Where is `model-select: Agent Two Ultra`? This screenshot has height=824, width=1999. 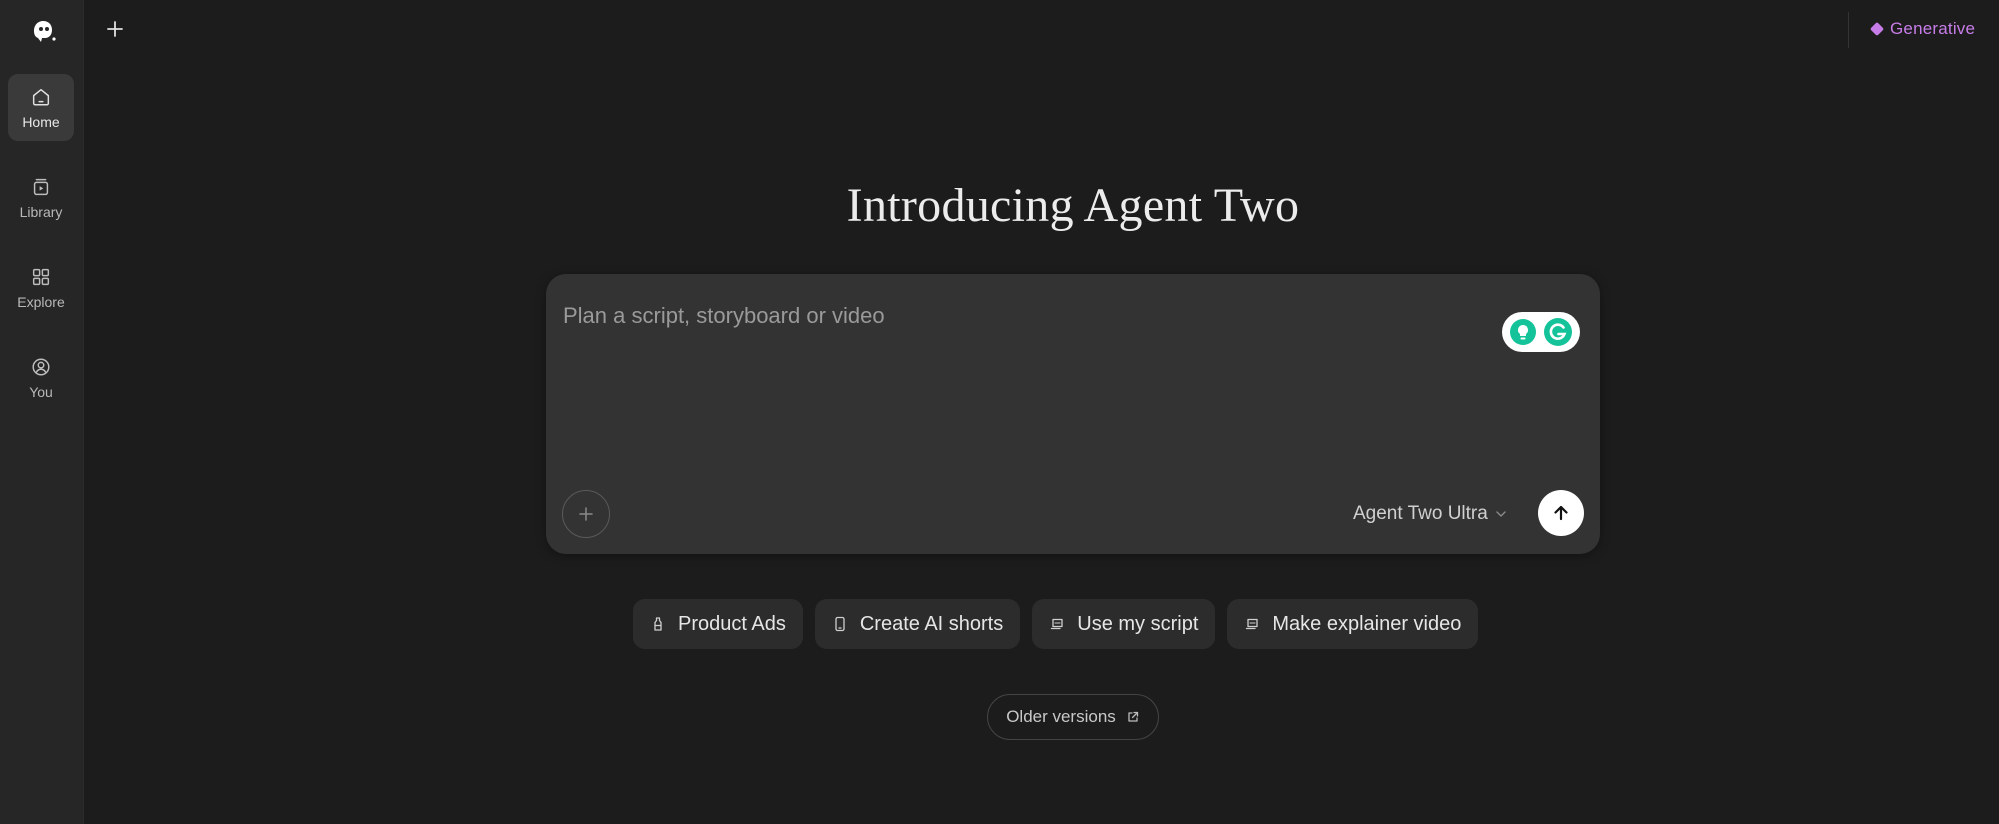 model-select: Agent Two Ultra is located at coordinates (1430, 514).